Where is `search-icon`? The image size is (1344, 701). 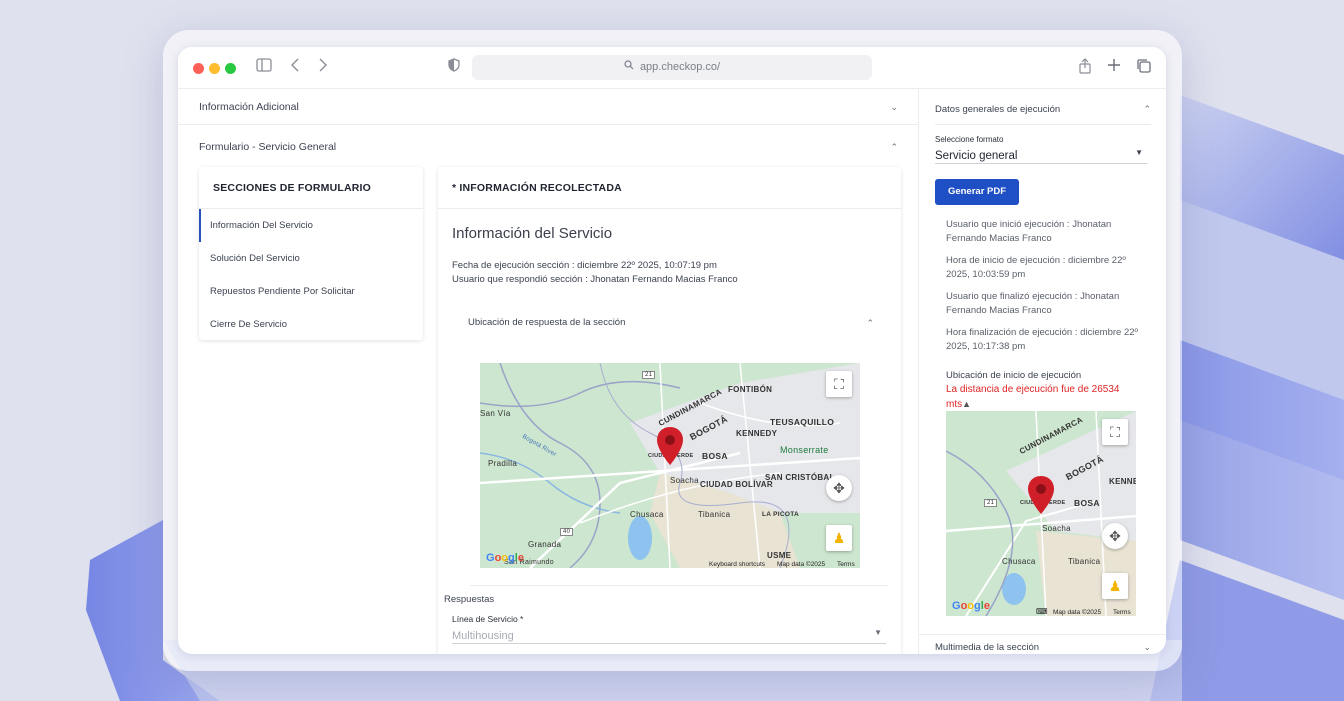 search-icon is located at coordinates (629, 67).